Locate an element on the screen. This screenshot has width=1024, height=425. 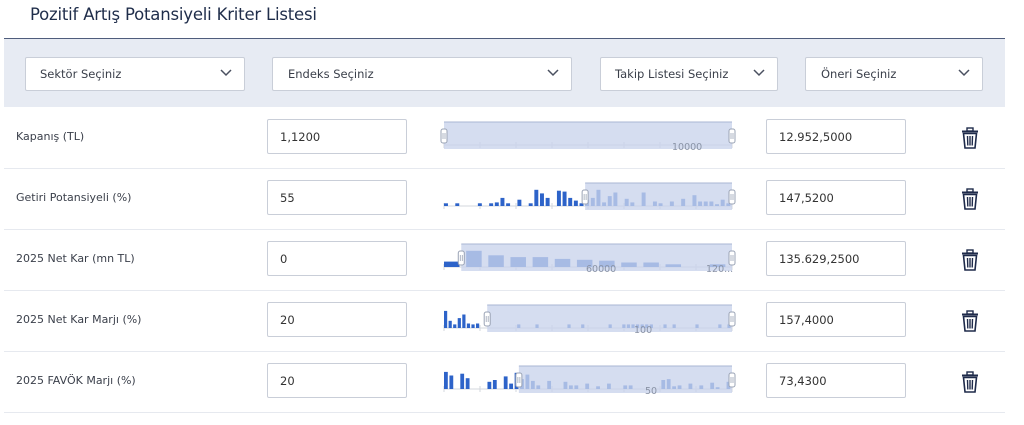
range-slider: 50 is located at coordinates (588, 381).